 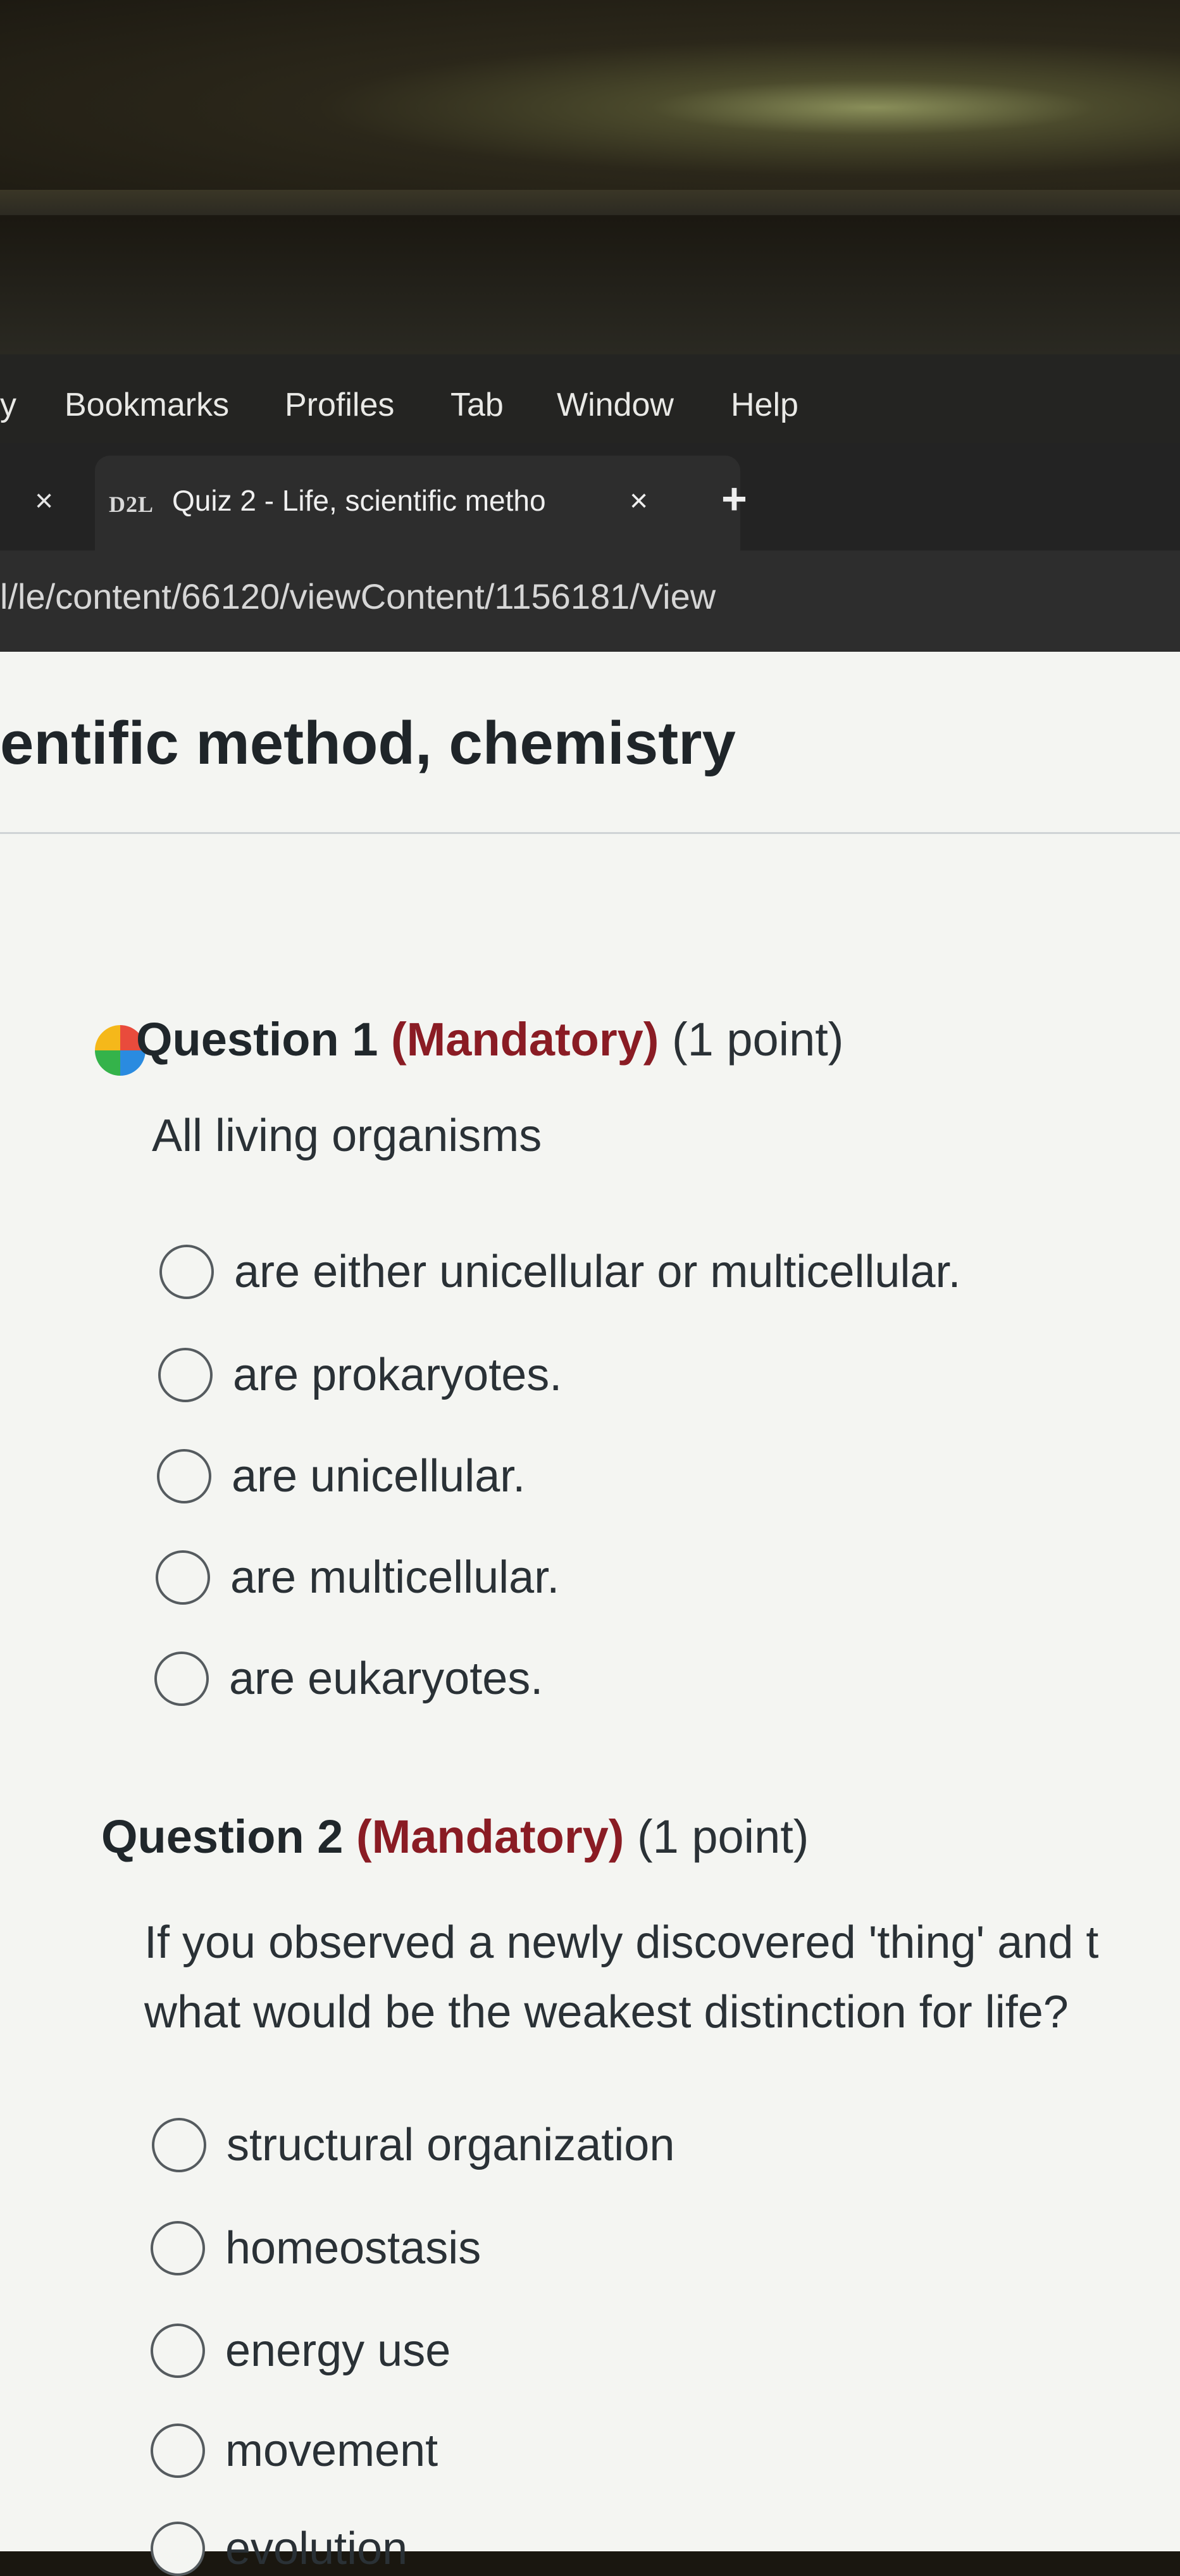 I want to click on menu-history: y, so click(x=8, y=405).